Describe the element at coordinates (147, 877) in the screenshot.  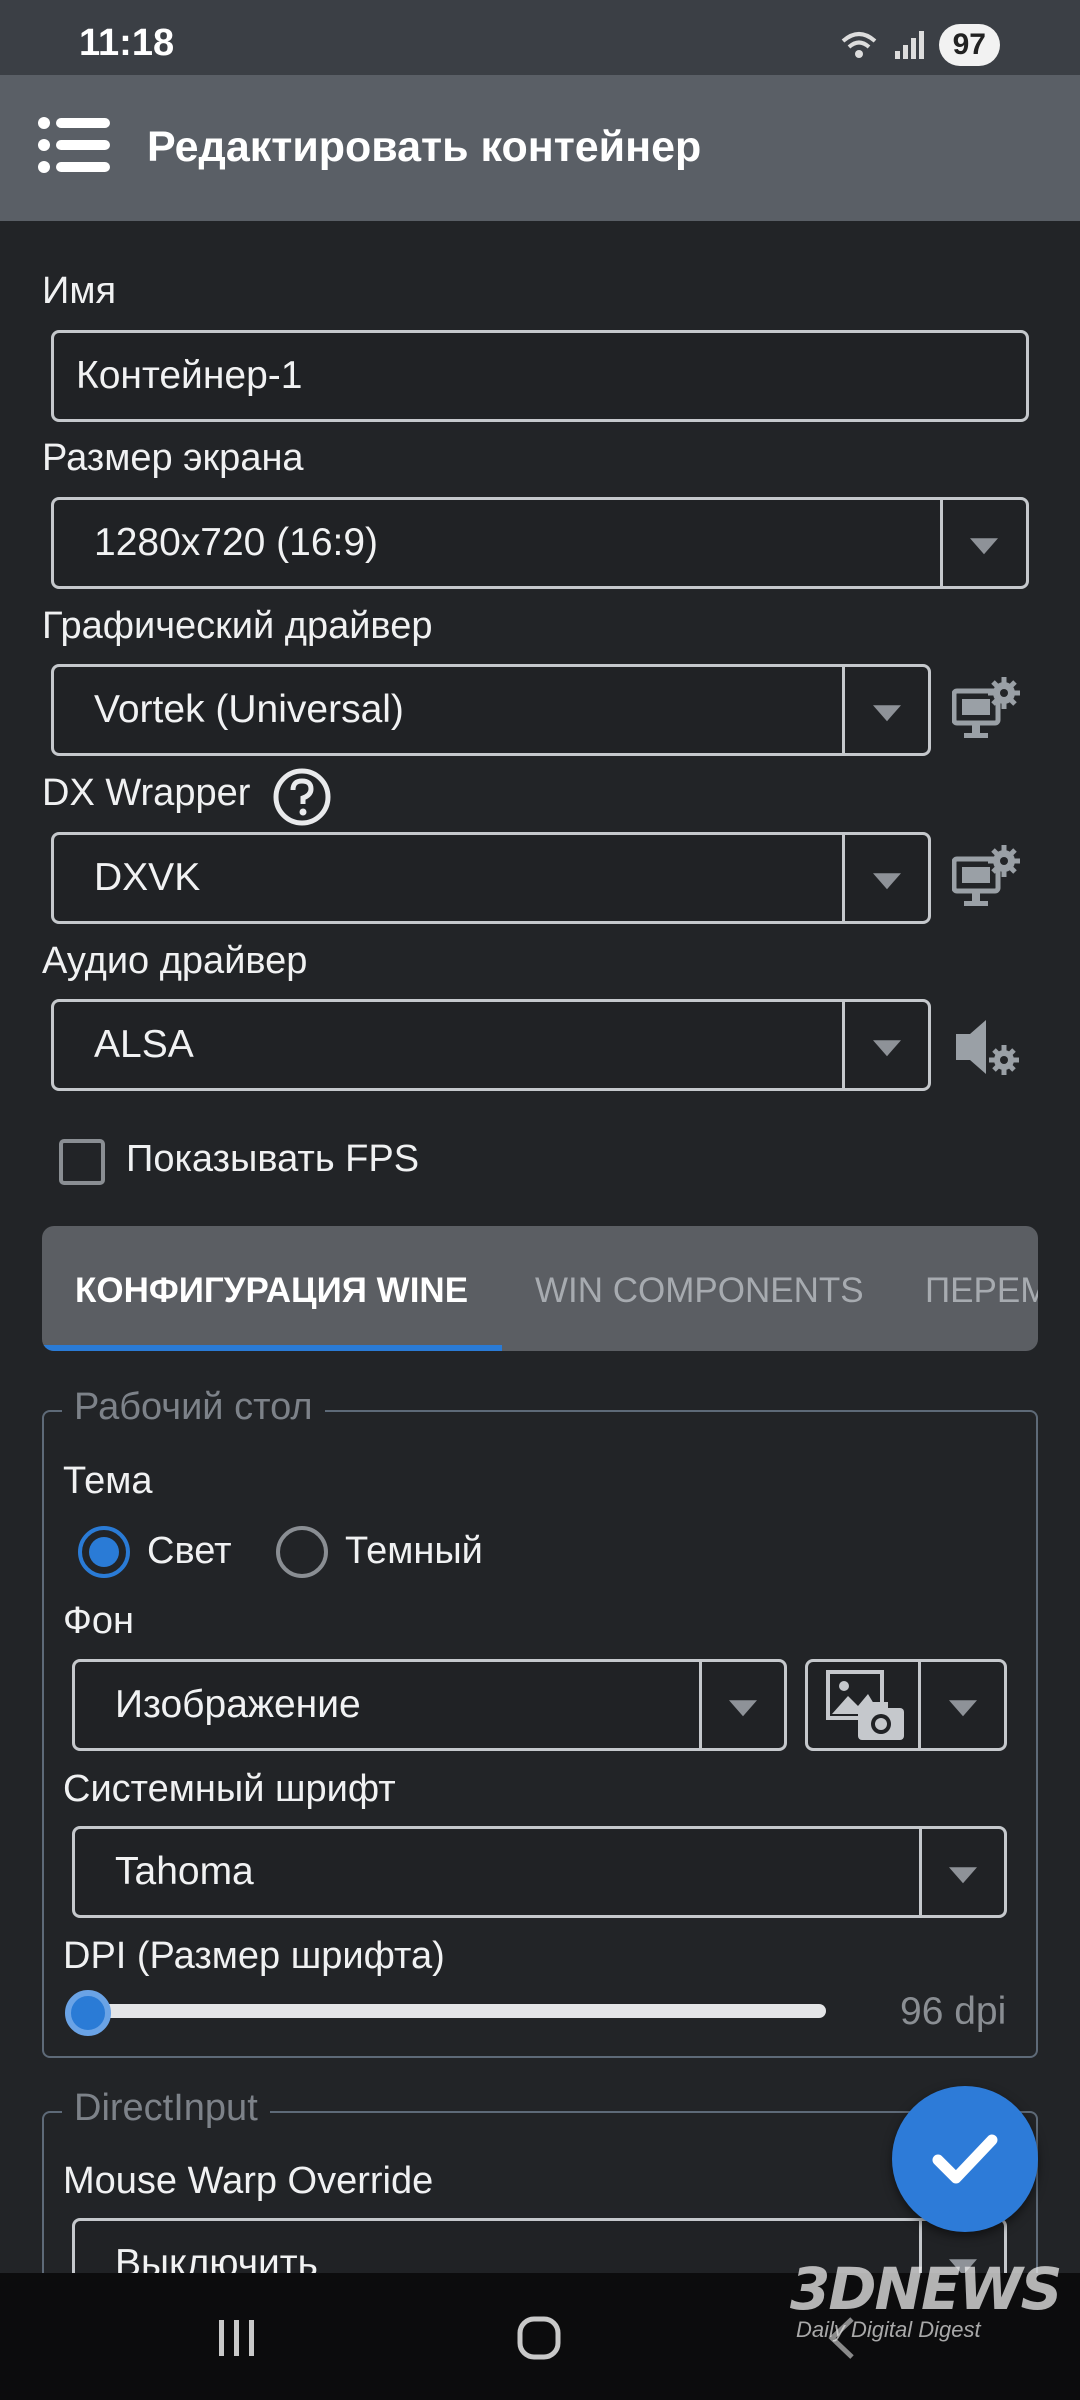
I see `dx-wrapper-value: DXVK` at that location.